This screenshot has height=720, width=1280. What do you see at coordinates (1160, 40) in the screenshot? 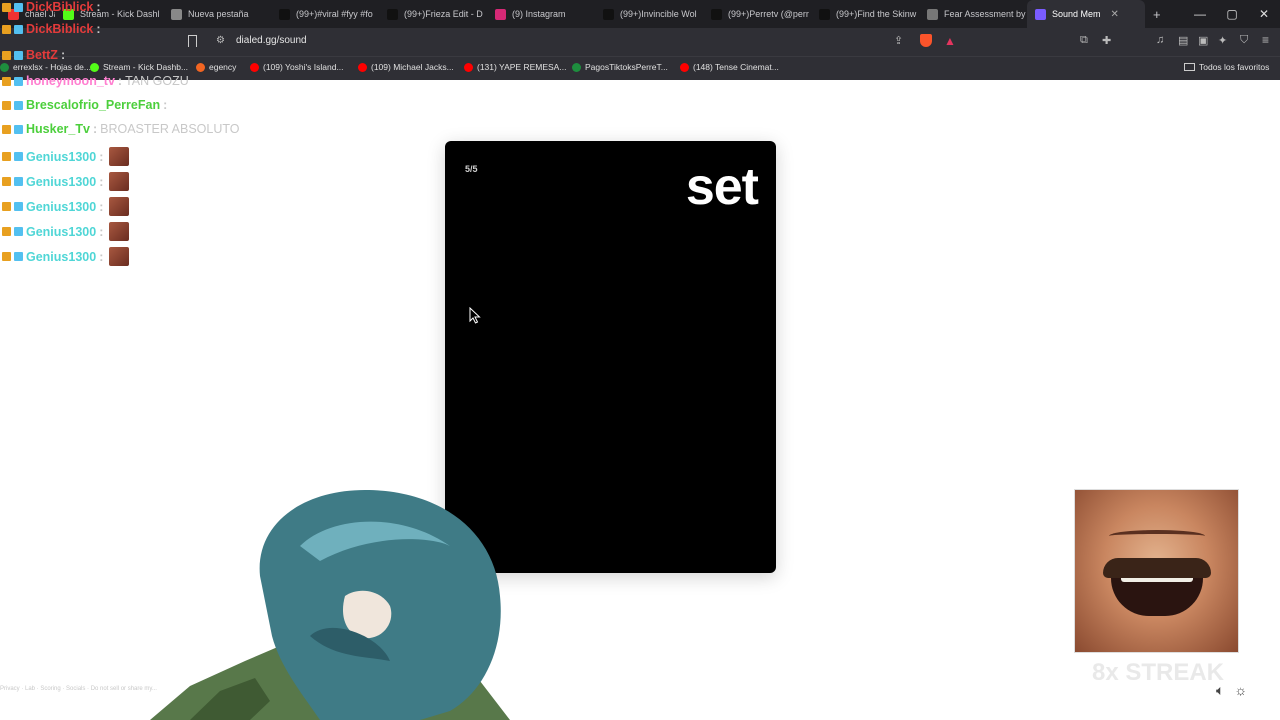
I see `media-icon: ♫` at bounding box center [1160, 40].